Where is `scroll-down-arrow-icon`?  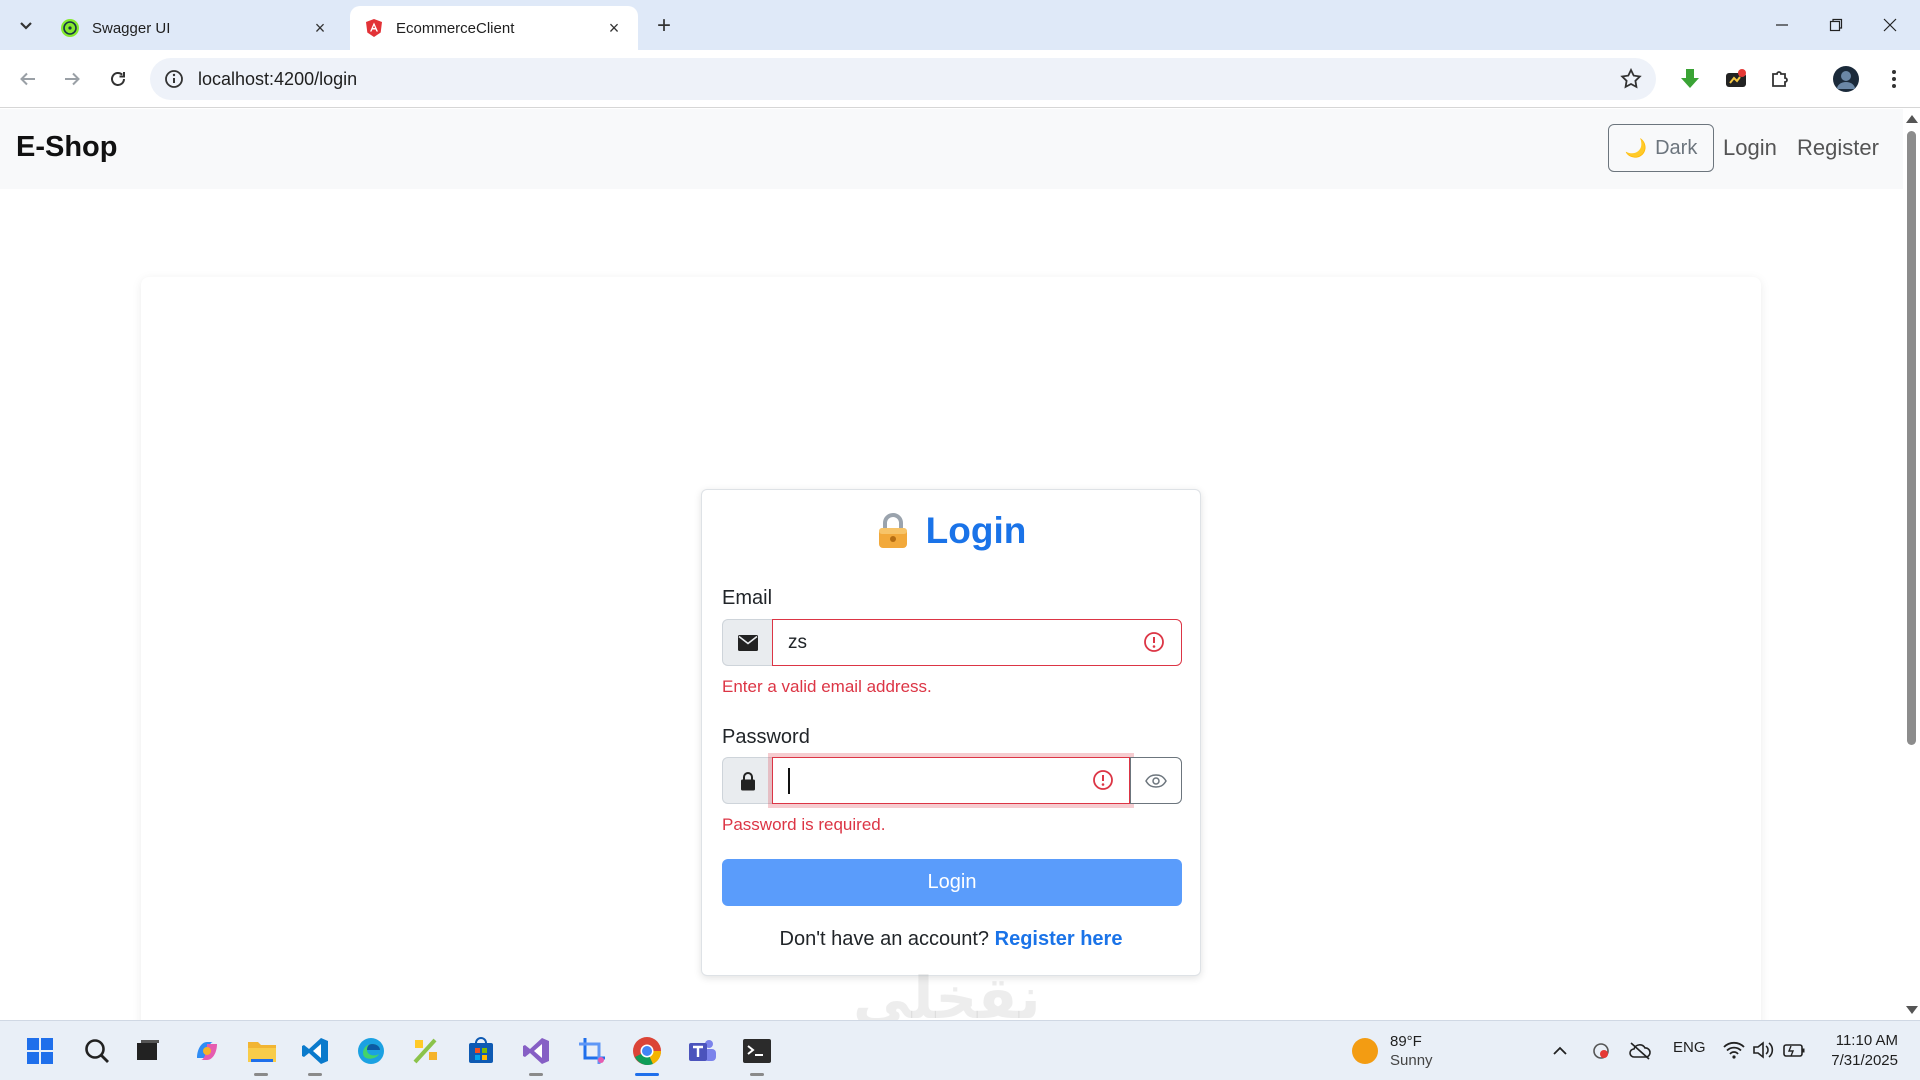 scroll-down-arrow-icon is located at coordinates (1912, 1010).